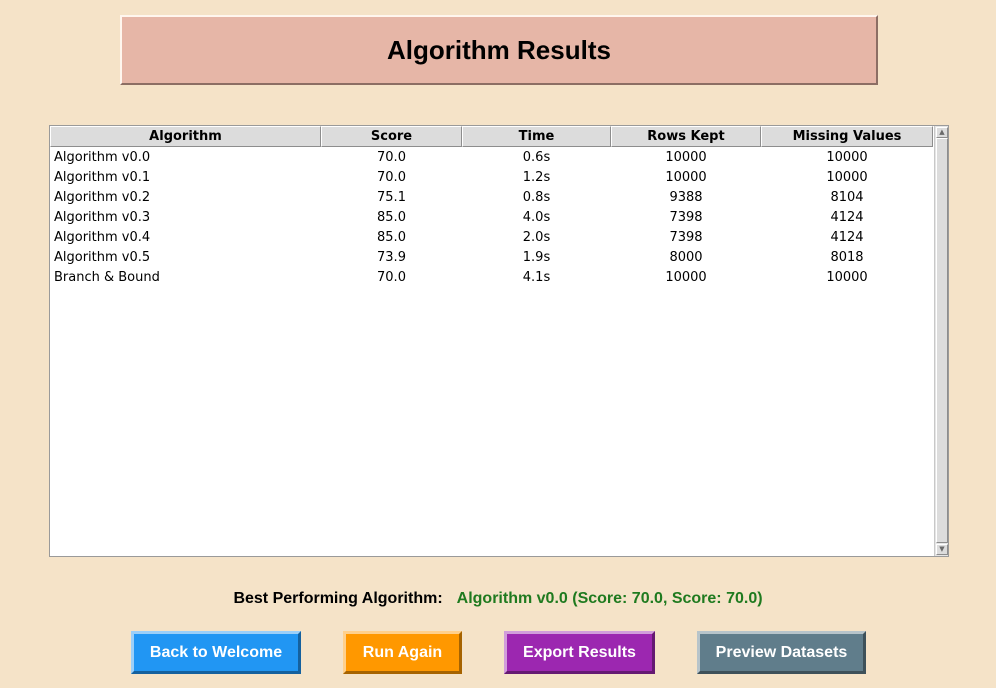 The height and width of the screenshot is (688, 996). Describe the element at coordinates (216, 652) in the screenshot. I see `back-to-welcome-button: Back to Welcome` at that location.